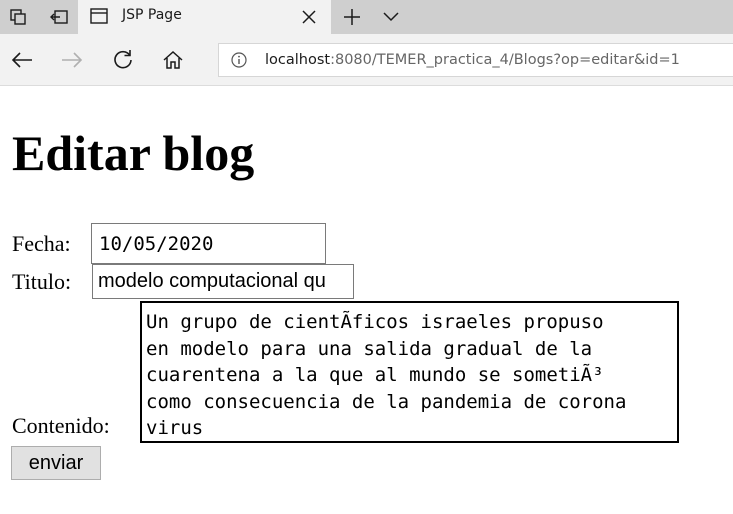 The image size is (733, 514). Describe the element at coordinates (391, 17) in the screenshot. I see `chevron-down-icon` at that location.